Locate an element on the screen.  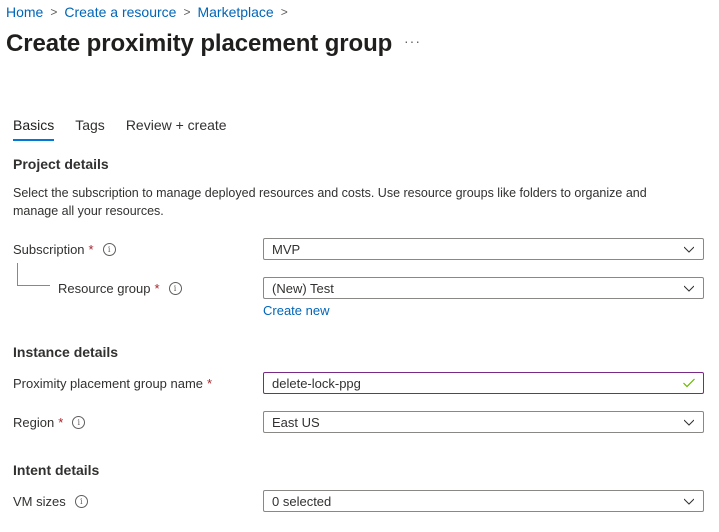
resource-group-label: Resource group * i is located at coordinates (120, 288).